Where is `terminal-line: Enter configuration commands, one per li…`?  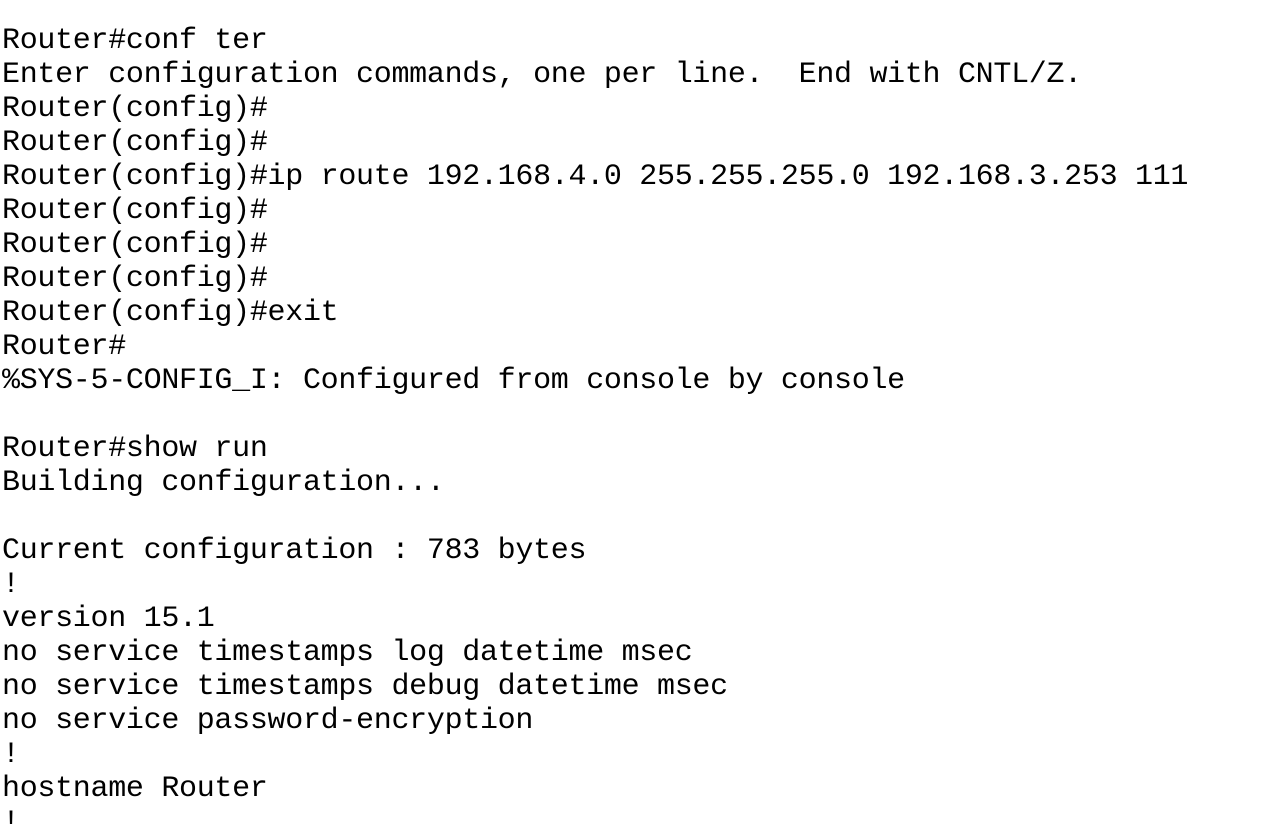
terminal-line: Enter configuration commands, one per li… is located at coordinates (542, 75).